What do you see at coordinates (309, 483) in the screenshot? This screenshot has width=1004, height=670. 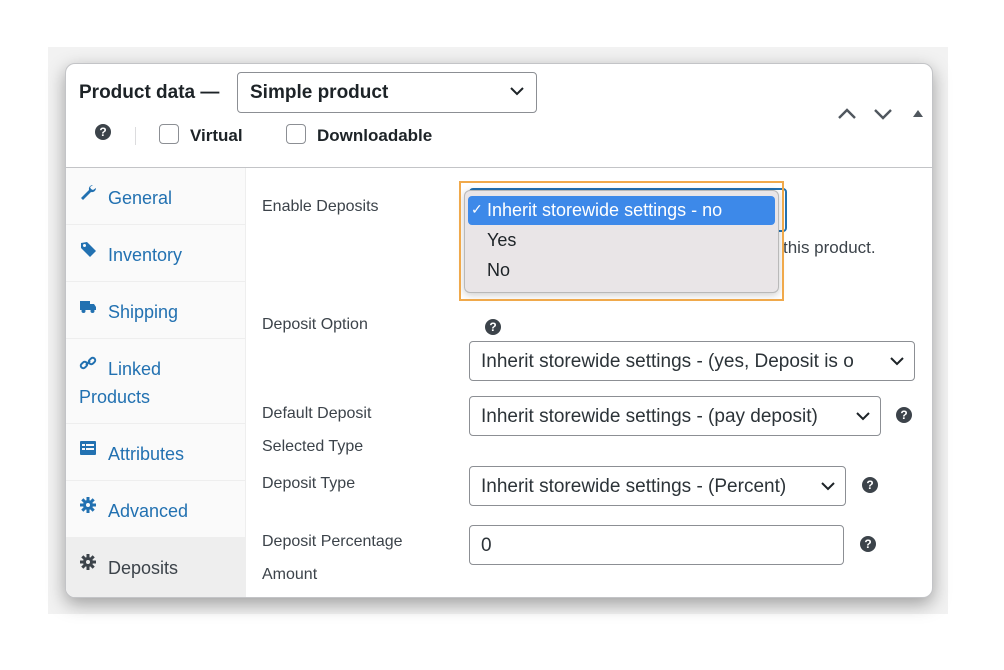 I see `deposit-type-label: Deposit Type` at bounding box center [309, 483].